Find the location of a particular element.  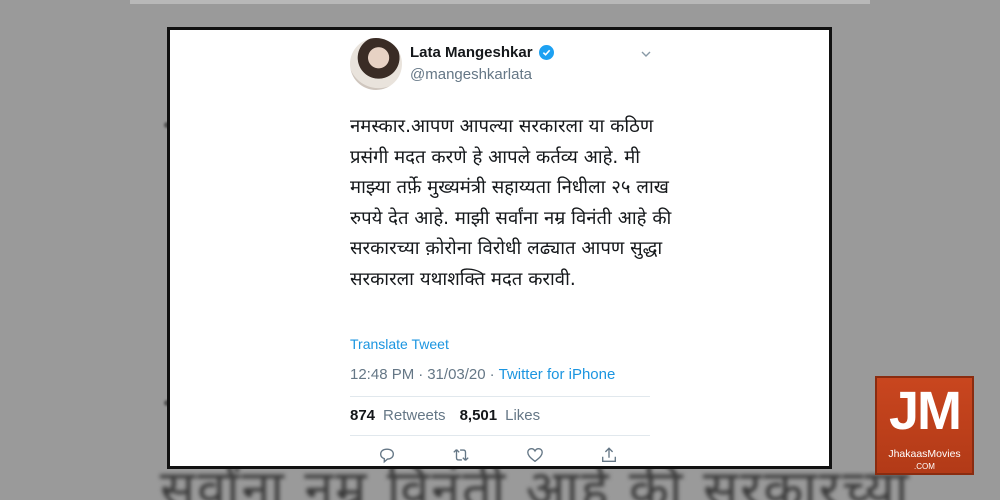

background-bar is located at coordinates (500, 2).